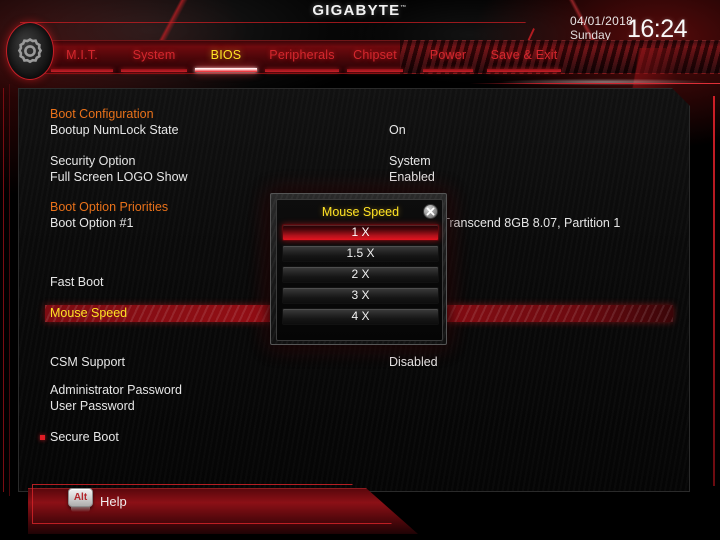 The width and height of the screenshot is (720, 540). What do you see at coordinates (404, 8) in the screenshot?
I see `trademark-symbol: ™` at bounding box center [404, 8].